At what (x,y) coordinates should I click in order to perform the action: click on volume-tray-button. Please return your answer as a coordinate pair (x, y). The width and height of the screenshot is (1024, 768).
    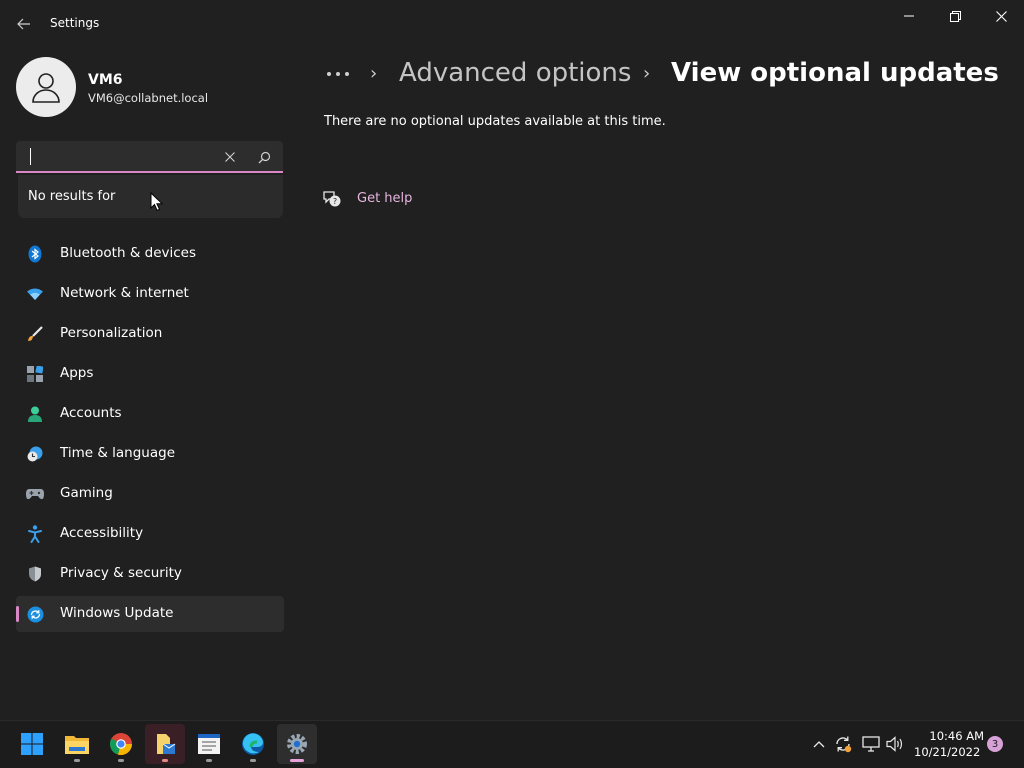
    Looking at the image, I should click on (895, 744).